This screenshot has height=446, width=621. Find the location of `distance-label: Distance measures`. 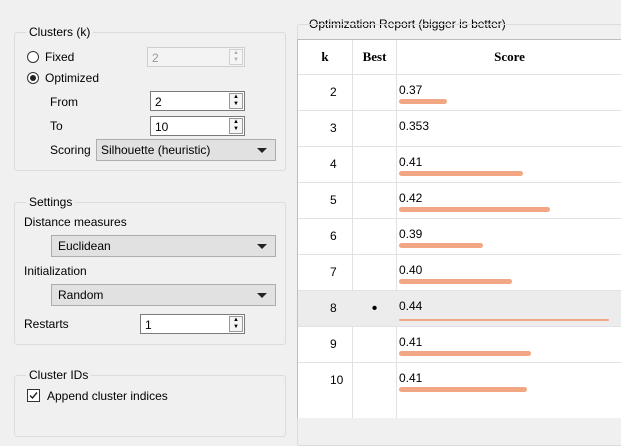

distance-label: Distance measures is located at coordinates (75, 222).